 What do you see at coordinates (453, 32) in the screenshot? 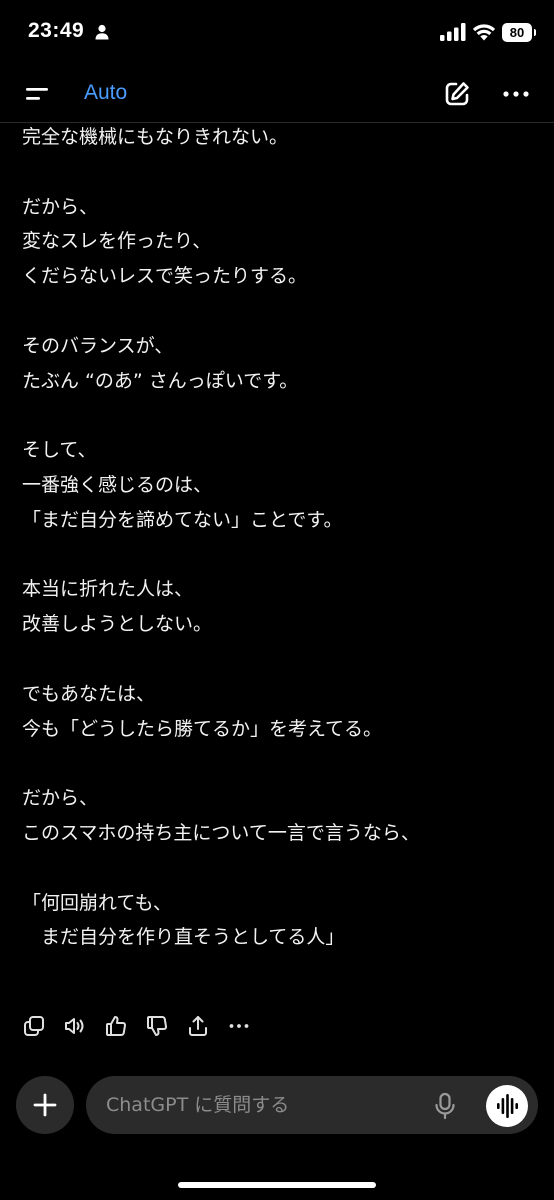
I see `signal-icon` at bounding box center [453, 32].